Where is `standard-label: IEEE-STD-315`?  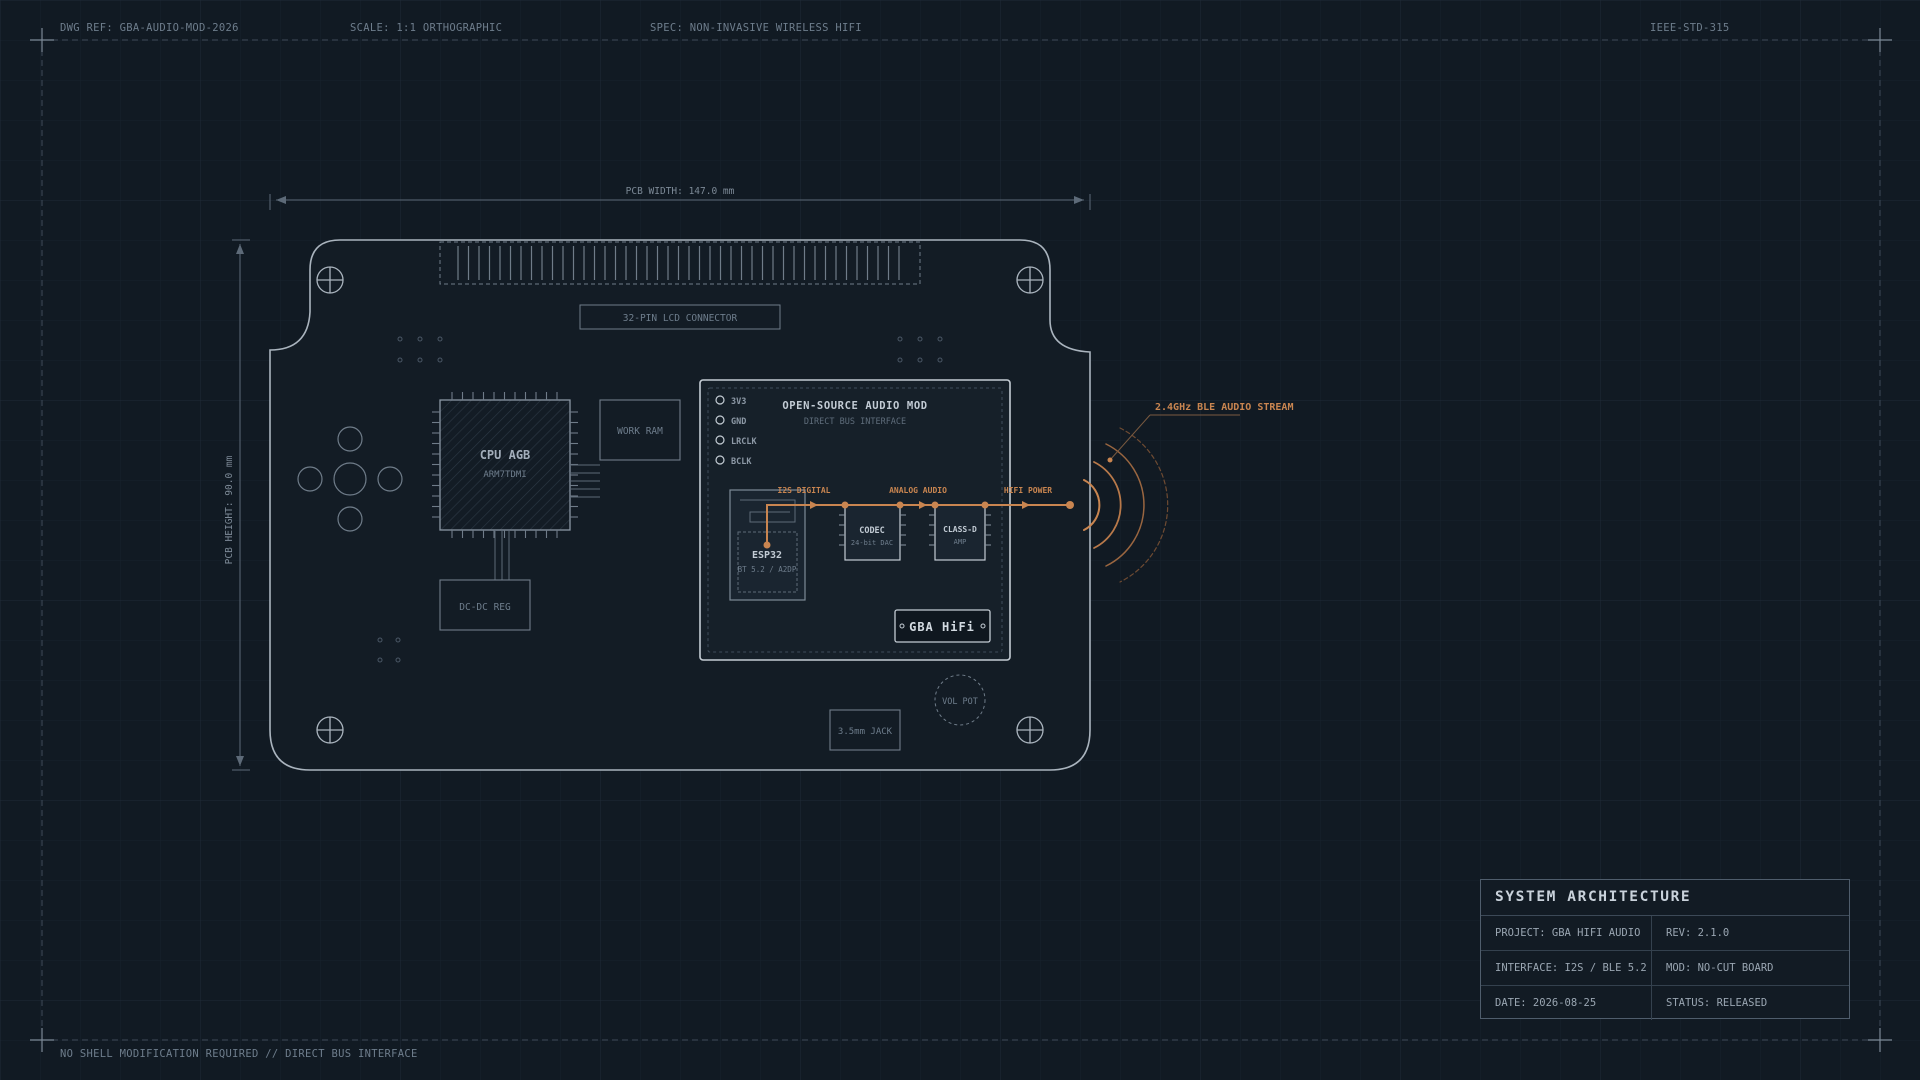
standard-label: IEEE-STD-315 is located at coordinates (1690, 28).